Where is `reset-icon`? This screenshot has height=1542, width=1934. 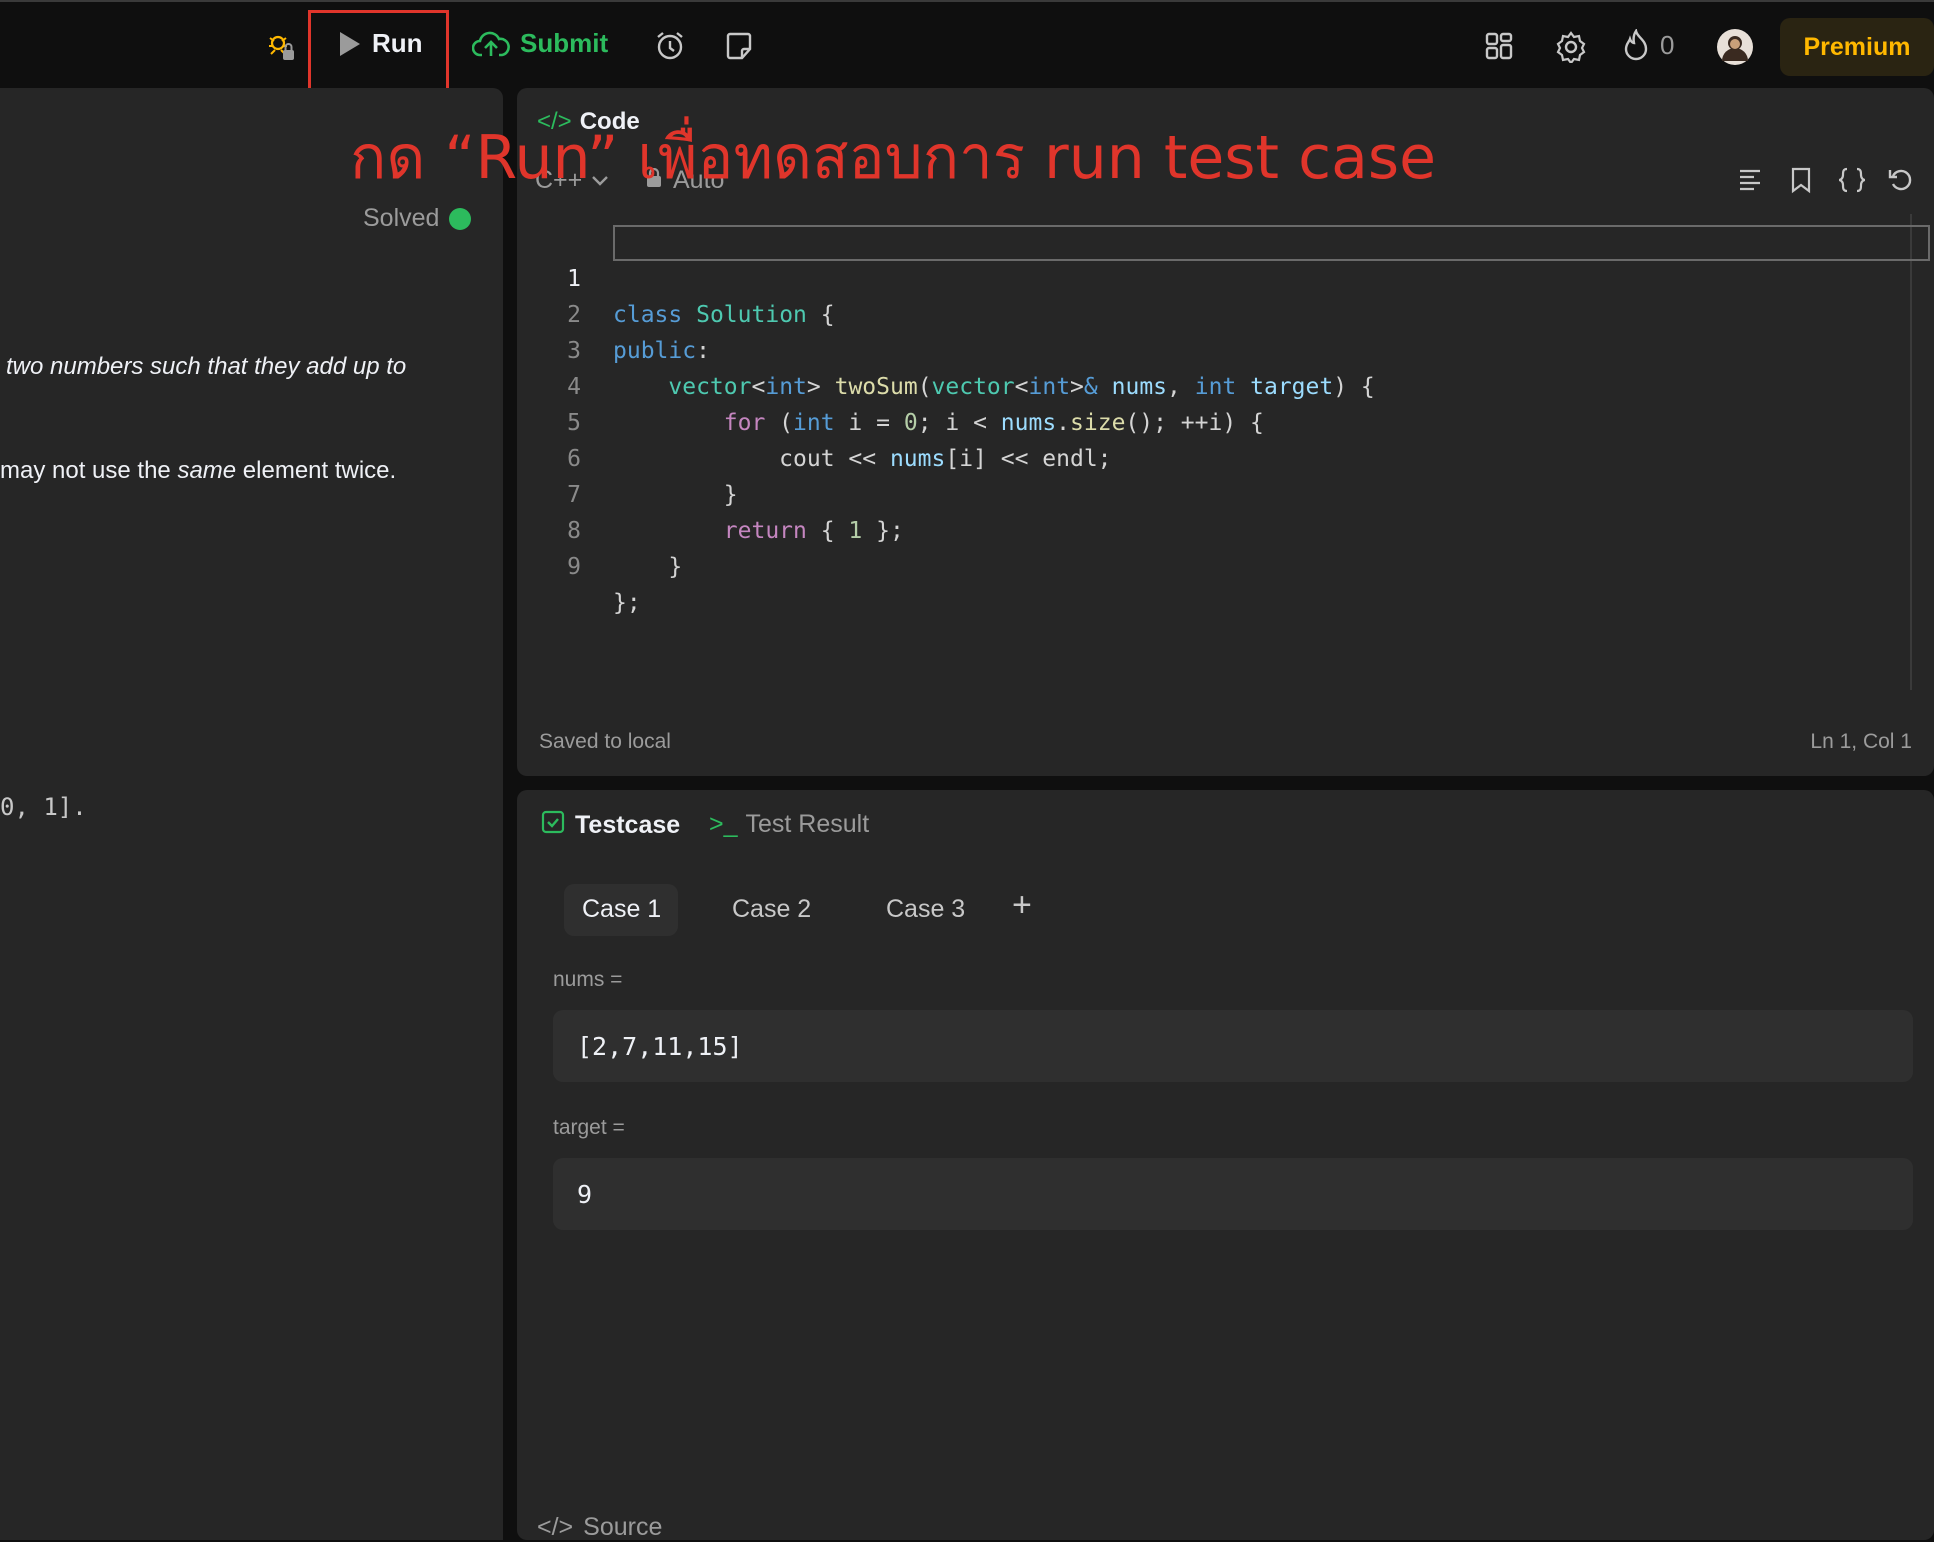
reset-icon is located at coordinates (1901, 182).